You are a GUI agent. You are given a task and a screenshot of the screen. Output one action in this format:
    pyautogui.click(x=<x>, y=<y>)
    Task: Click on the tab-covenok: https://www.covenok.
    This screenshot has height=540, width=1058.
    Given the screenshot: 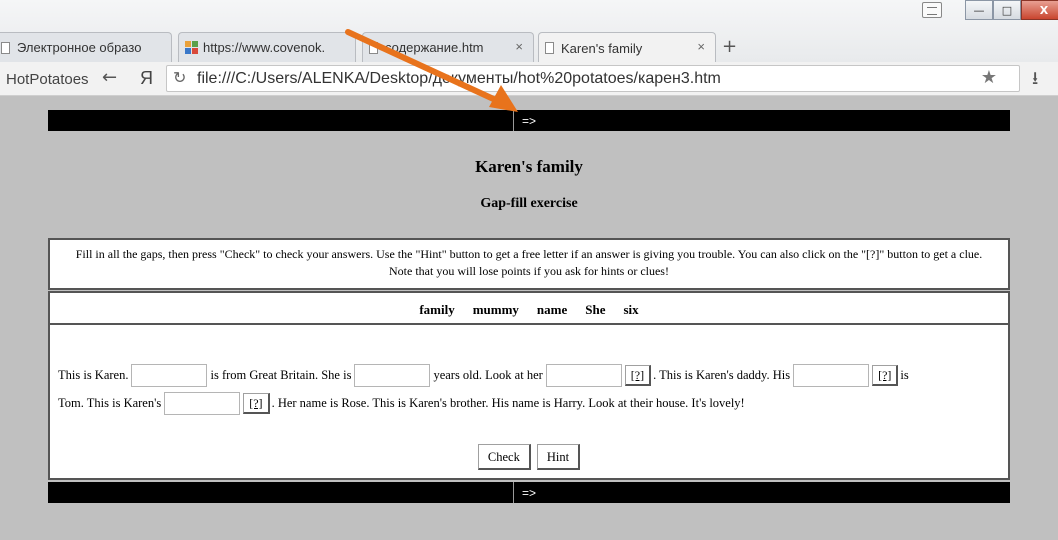 What is the action you would take?
    pyautogui.click(x=267, y=47)
    